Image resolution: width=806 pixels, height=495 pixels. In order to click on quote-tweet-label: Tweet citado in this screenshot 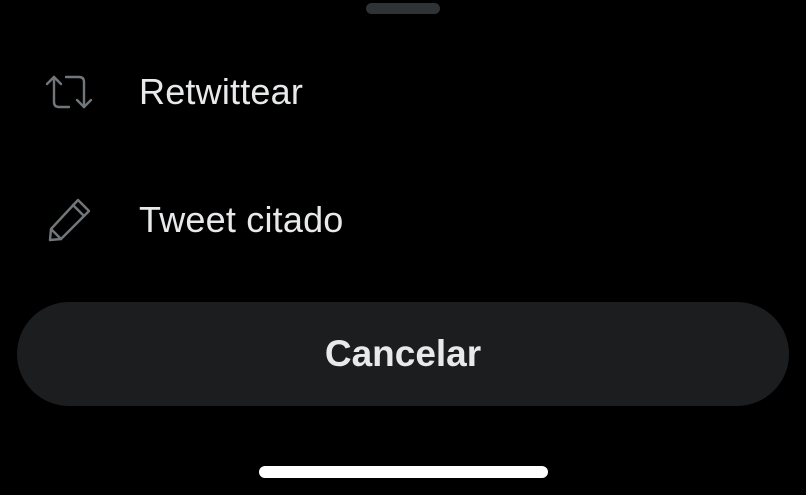, I will do `click(241, 219)`.